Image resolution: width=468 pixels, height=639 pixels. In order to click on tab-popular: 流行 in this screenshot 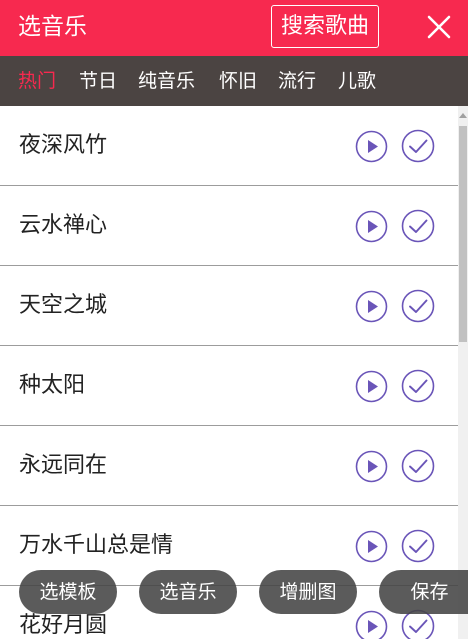, I will do `click(297, 81)`.